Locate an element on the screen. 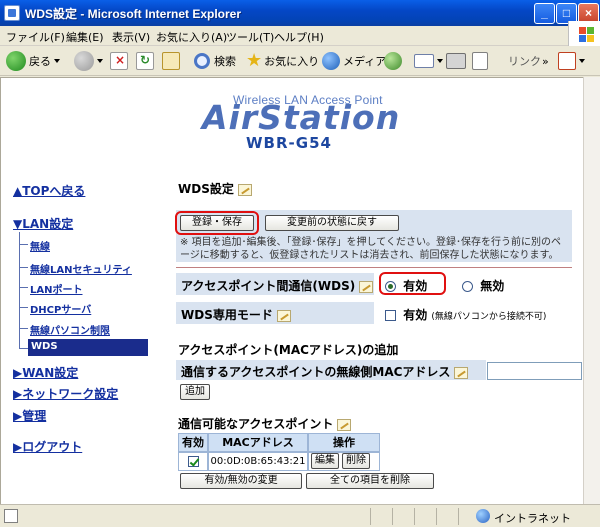  wds-disabled-option: 無効 is located at coordinates (483, 285).